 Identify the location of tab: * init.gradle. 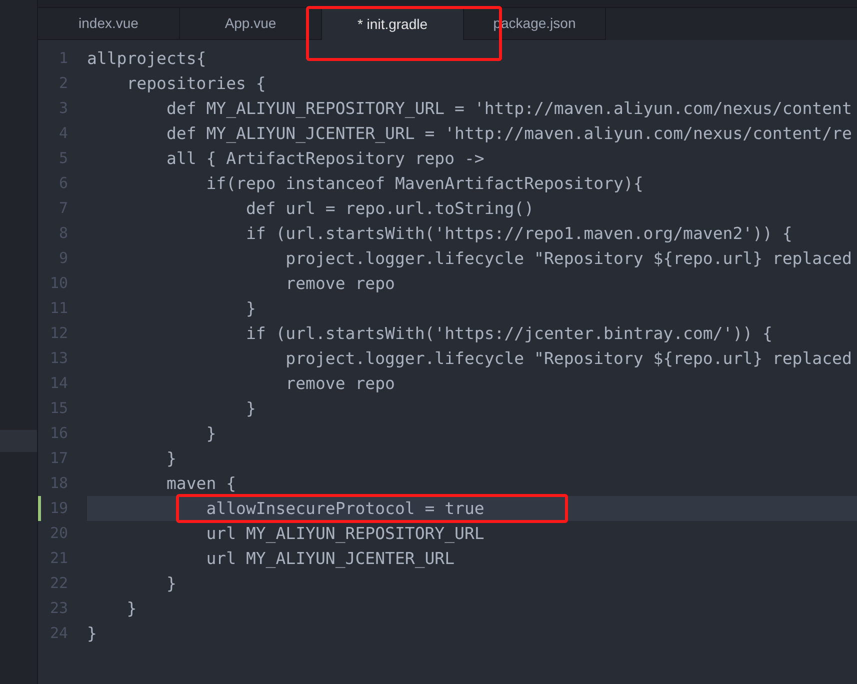
(393, 24).